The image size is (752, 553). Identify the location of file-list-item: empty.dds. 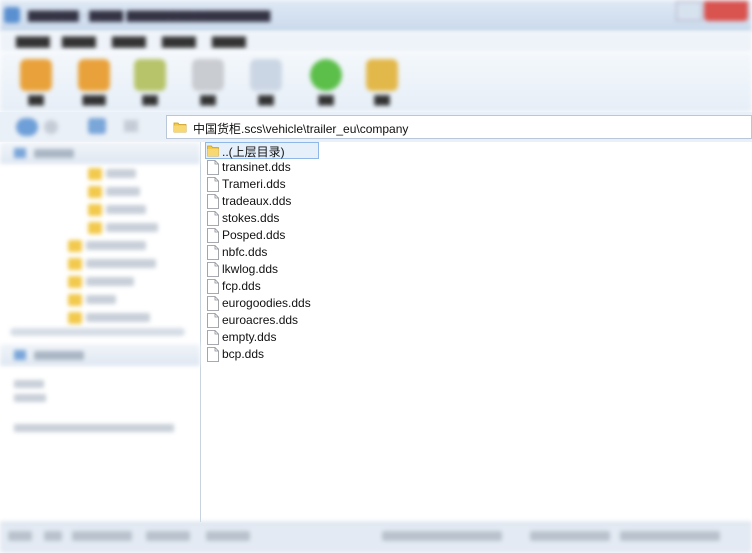
(355, 337).